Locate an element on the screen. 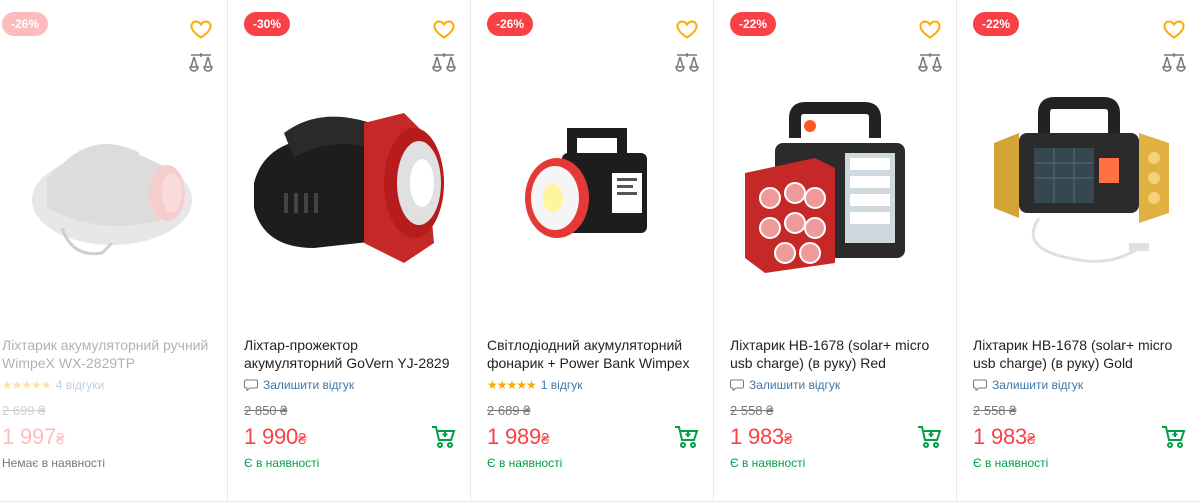 Image resolution: width=1200 pixels, height=502 pixels. product-rating: ★★★★★ 1 відгук is located at coordinates (534, 385).